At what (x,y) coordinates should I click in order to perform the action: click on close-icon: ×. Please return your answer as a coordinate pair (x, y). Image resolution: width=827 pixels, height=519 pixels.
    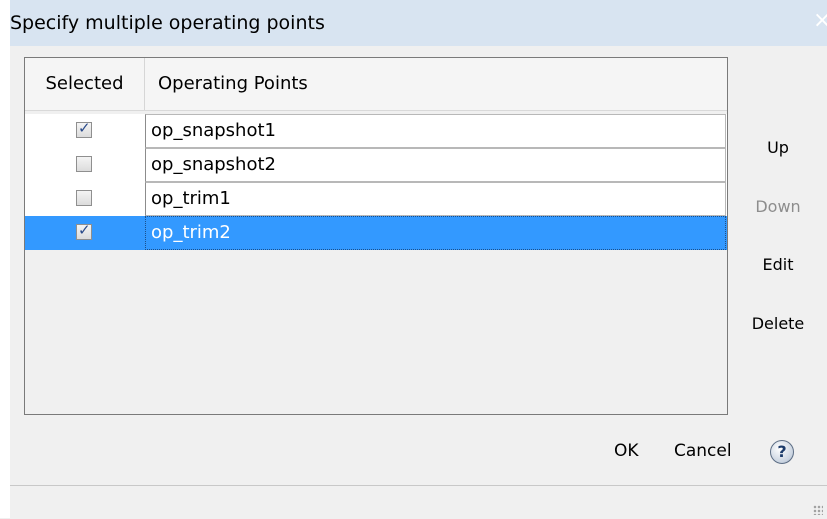
    Looking at the image, I should click on (820, 20).